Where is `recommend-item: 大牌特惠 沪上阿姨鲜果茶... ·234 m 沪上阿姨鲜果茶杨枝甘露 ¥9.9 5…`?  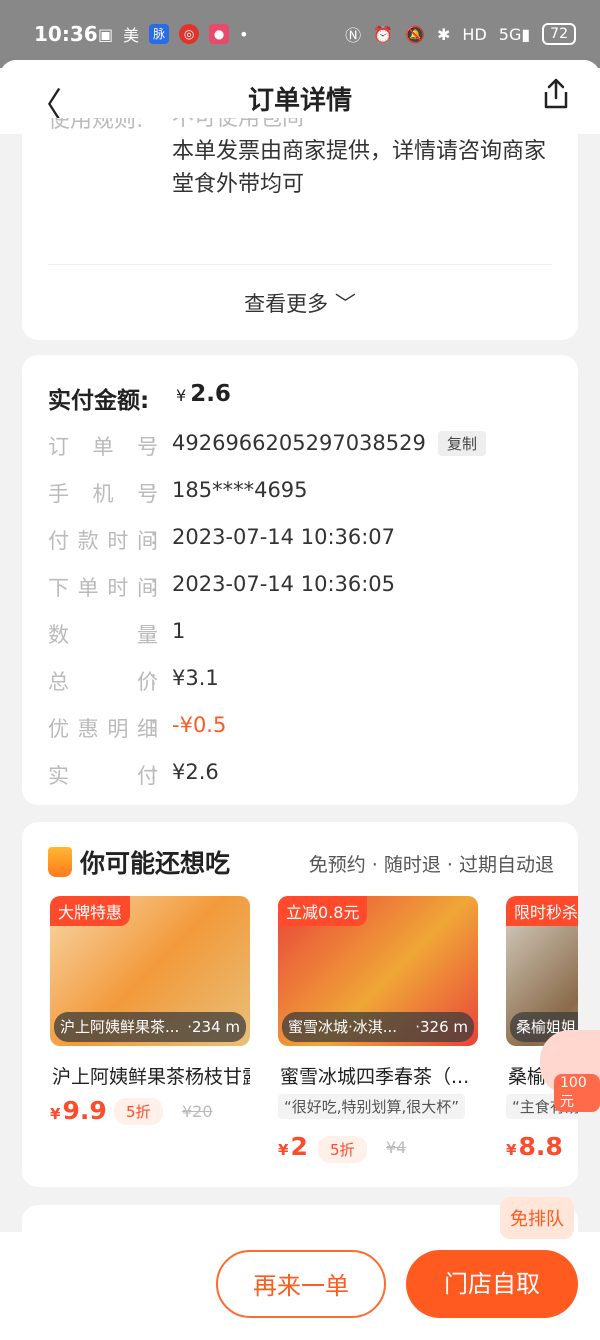 recommend-item: 大牌特惠 沪上阿姨鲜果茶... ·234 m 沪上阿姨鲜果茶杨枝甘露 ¥9.9 5… is located at coordinates (150, 1036).